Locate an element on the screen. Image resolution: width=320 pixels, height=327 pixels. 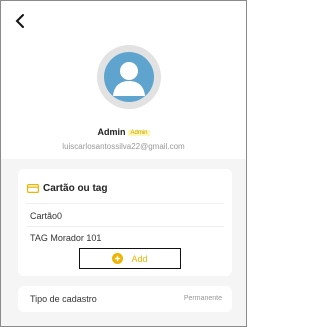
role-badge: Admin is located at coordinates (139, 133).